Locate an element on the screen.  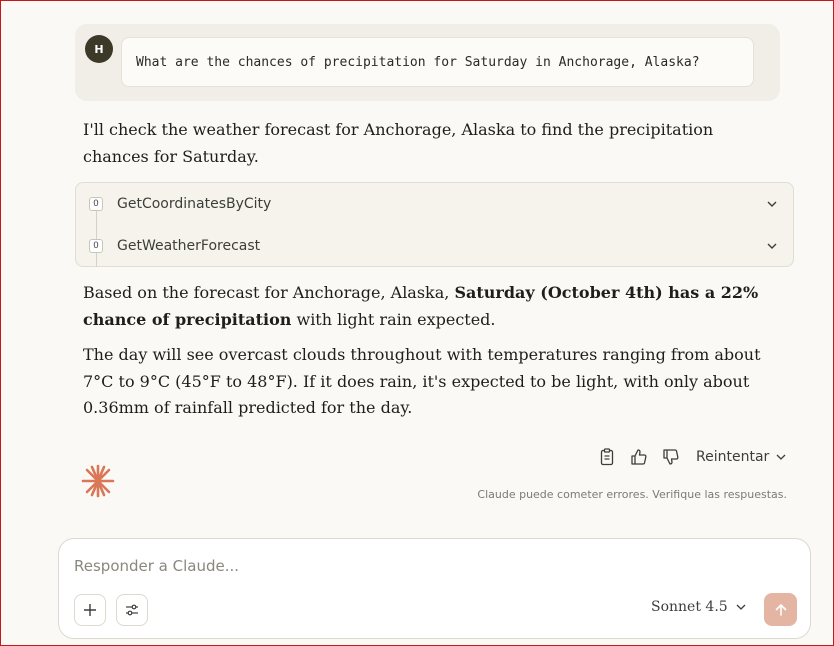
tools-settings-button is located at coordinates (132, 610).